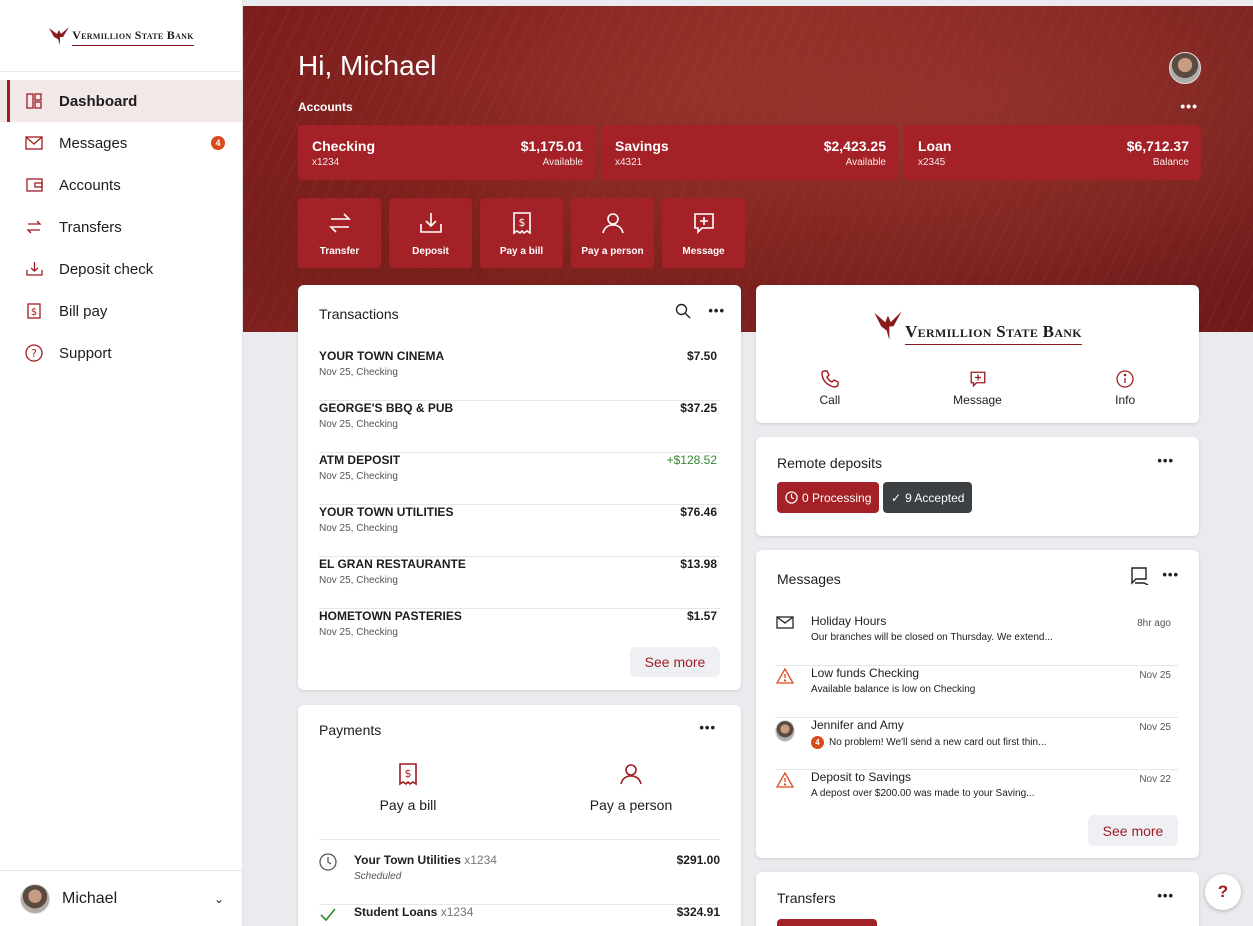 The width and height of the screenshot is (1253, 926). Describe the element at coordinates (817, 742) in the screenshot. I see `unread-count-badge: 4` at that location.